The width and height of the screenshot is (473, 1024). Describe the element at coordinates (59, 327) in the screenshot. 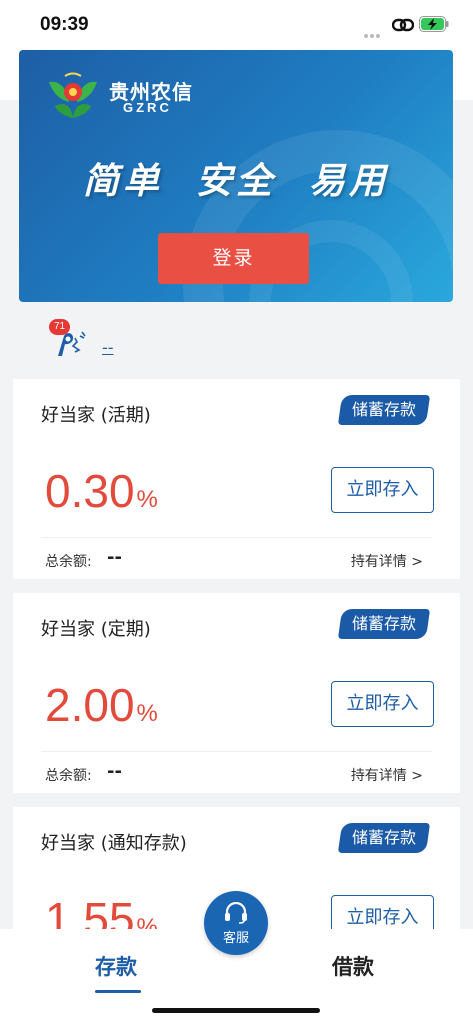

I see `notification-badge: 71` at that location.